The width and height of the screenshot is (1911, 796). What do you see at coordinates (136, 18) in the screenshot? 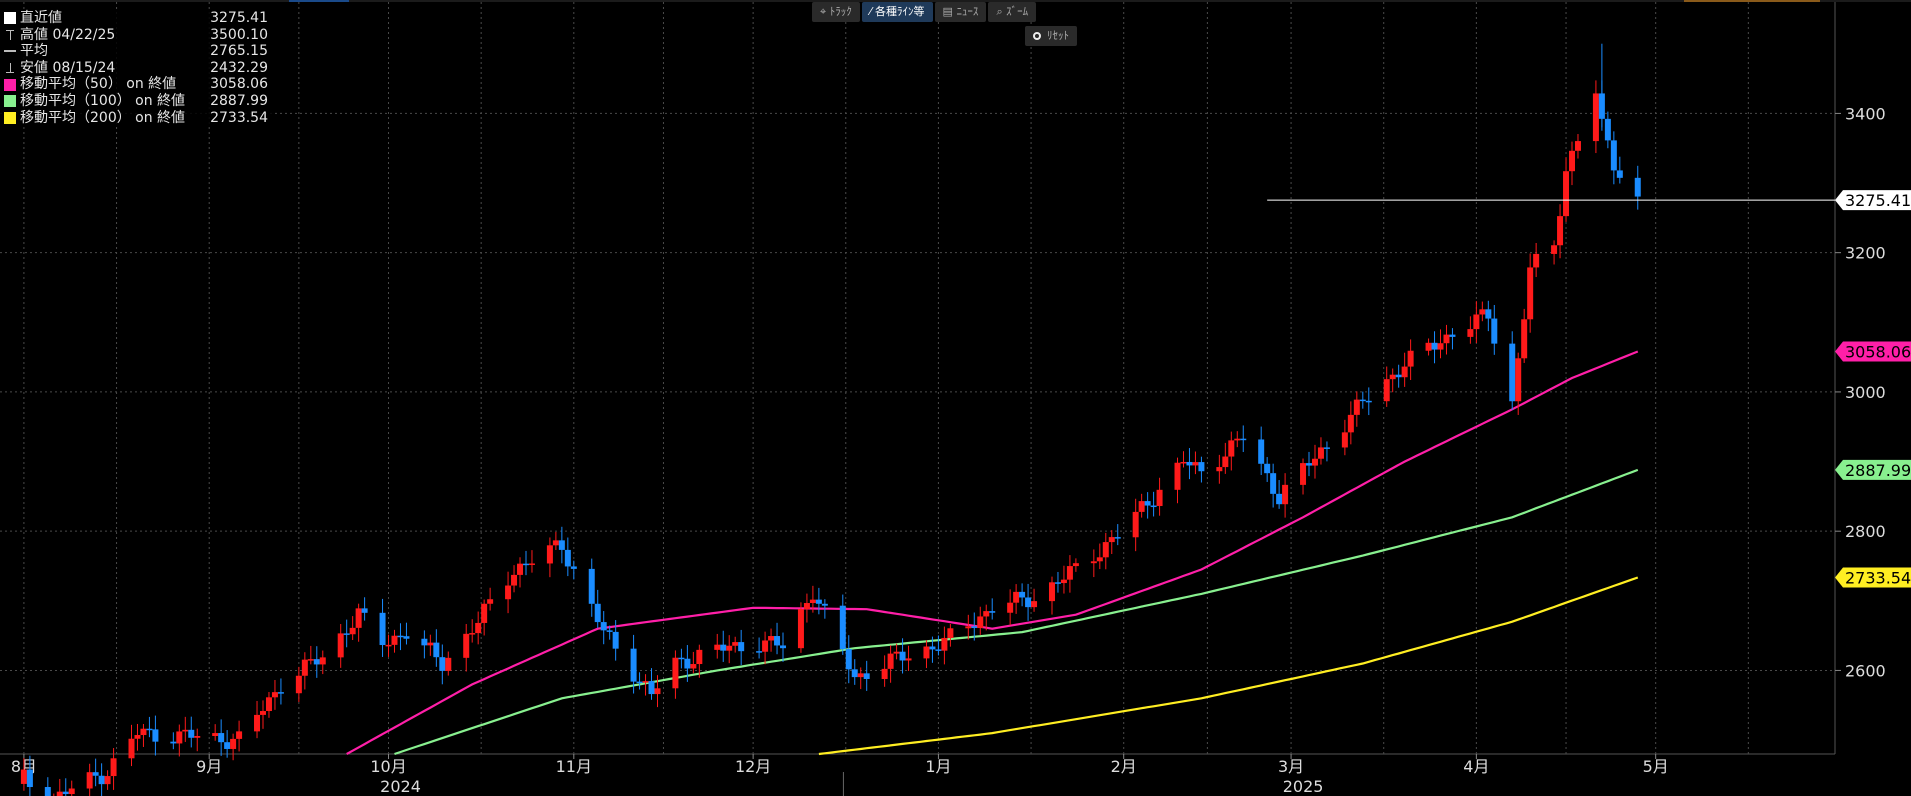
I see `legend-row-last: 直近値 3275.41` at bounding box center [136, 18].